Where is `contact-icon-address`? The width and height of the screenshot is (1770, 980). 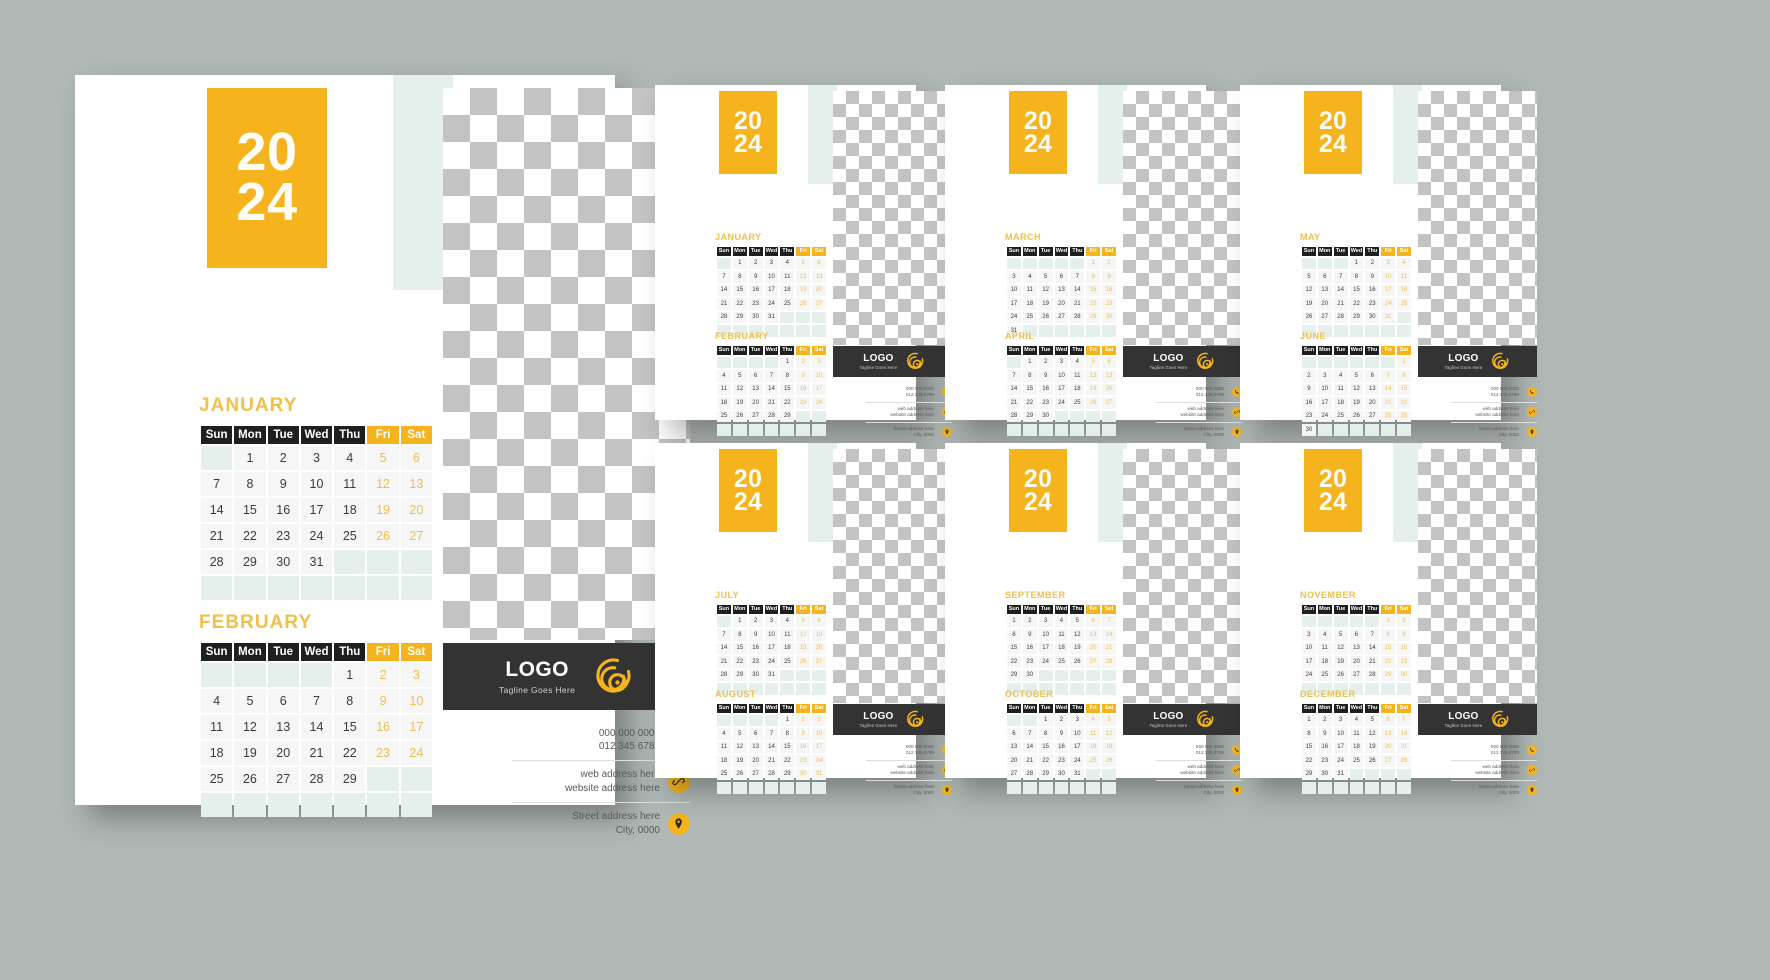
contact-icon-address is located at coordinates (1532, 432).